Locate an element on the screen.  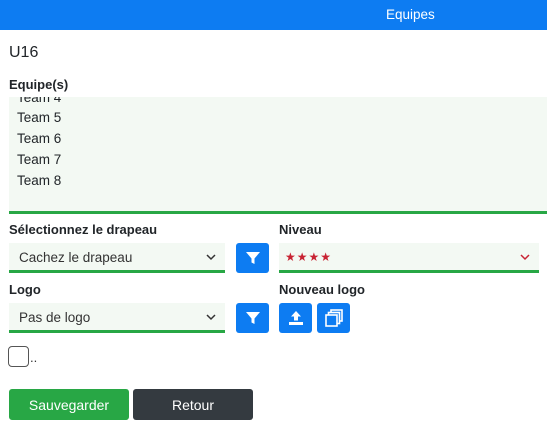
level-select-value: ★★★★ is located at coordinates (309, 257).